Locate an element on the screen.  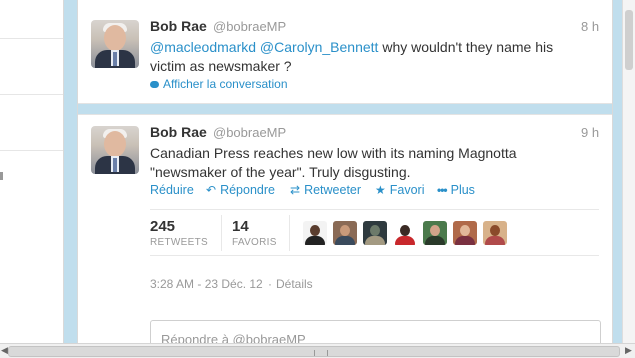
mention-link: @Carolyn_Bennett is located at coordinates (319, 47).